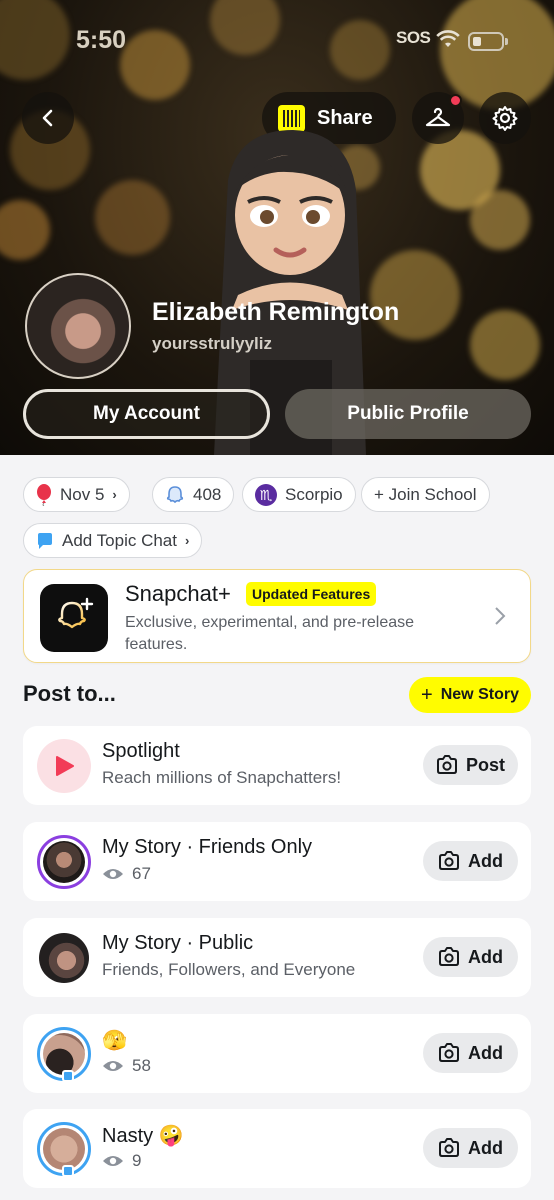  I want to click on post-button: Post, so click(470, 765).